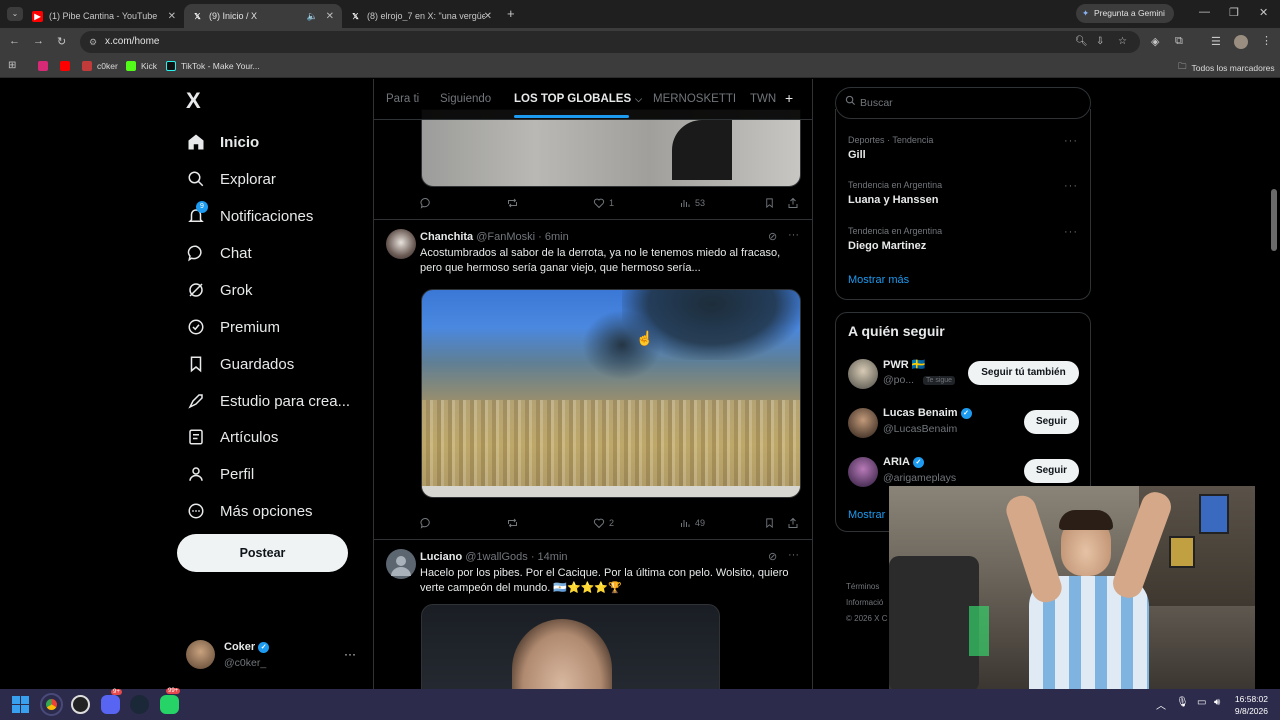 This screenshot has height=720, width=1280. What do you see at coordinates (441, 557) in the screenshot?
I see `author-name: Luciano` at bounding box center [441, 557].